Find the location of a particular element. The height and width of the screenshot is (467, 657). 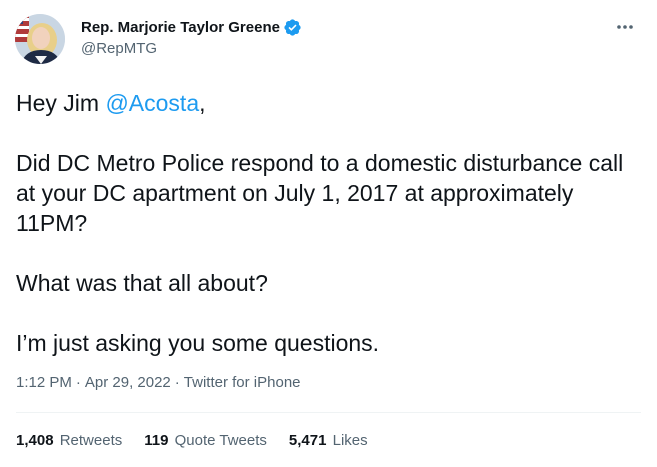

tweet-paragraph-3: What was that all about? is located at coordinates (142, 283).